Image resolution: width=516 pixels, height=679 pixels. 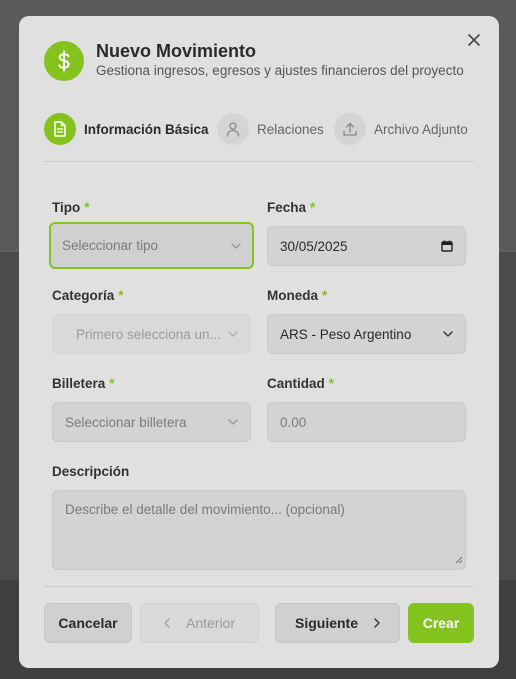 What do you see at coordinates (60, 129) in the screenshot?
I see `document-icon` at bounding box center [60, 129].